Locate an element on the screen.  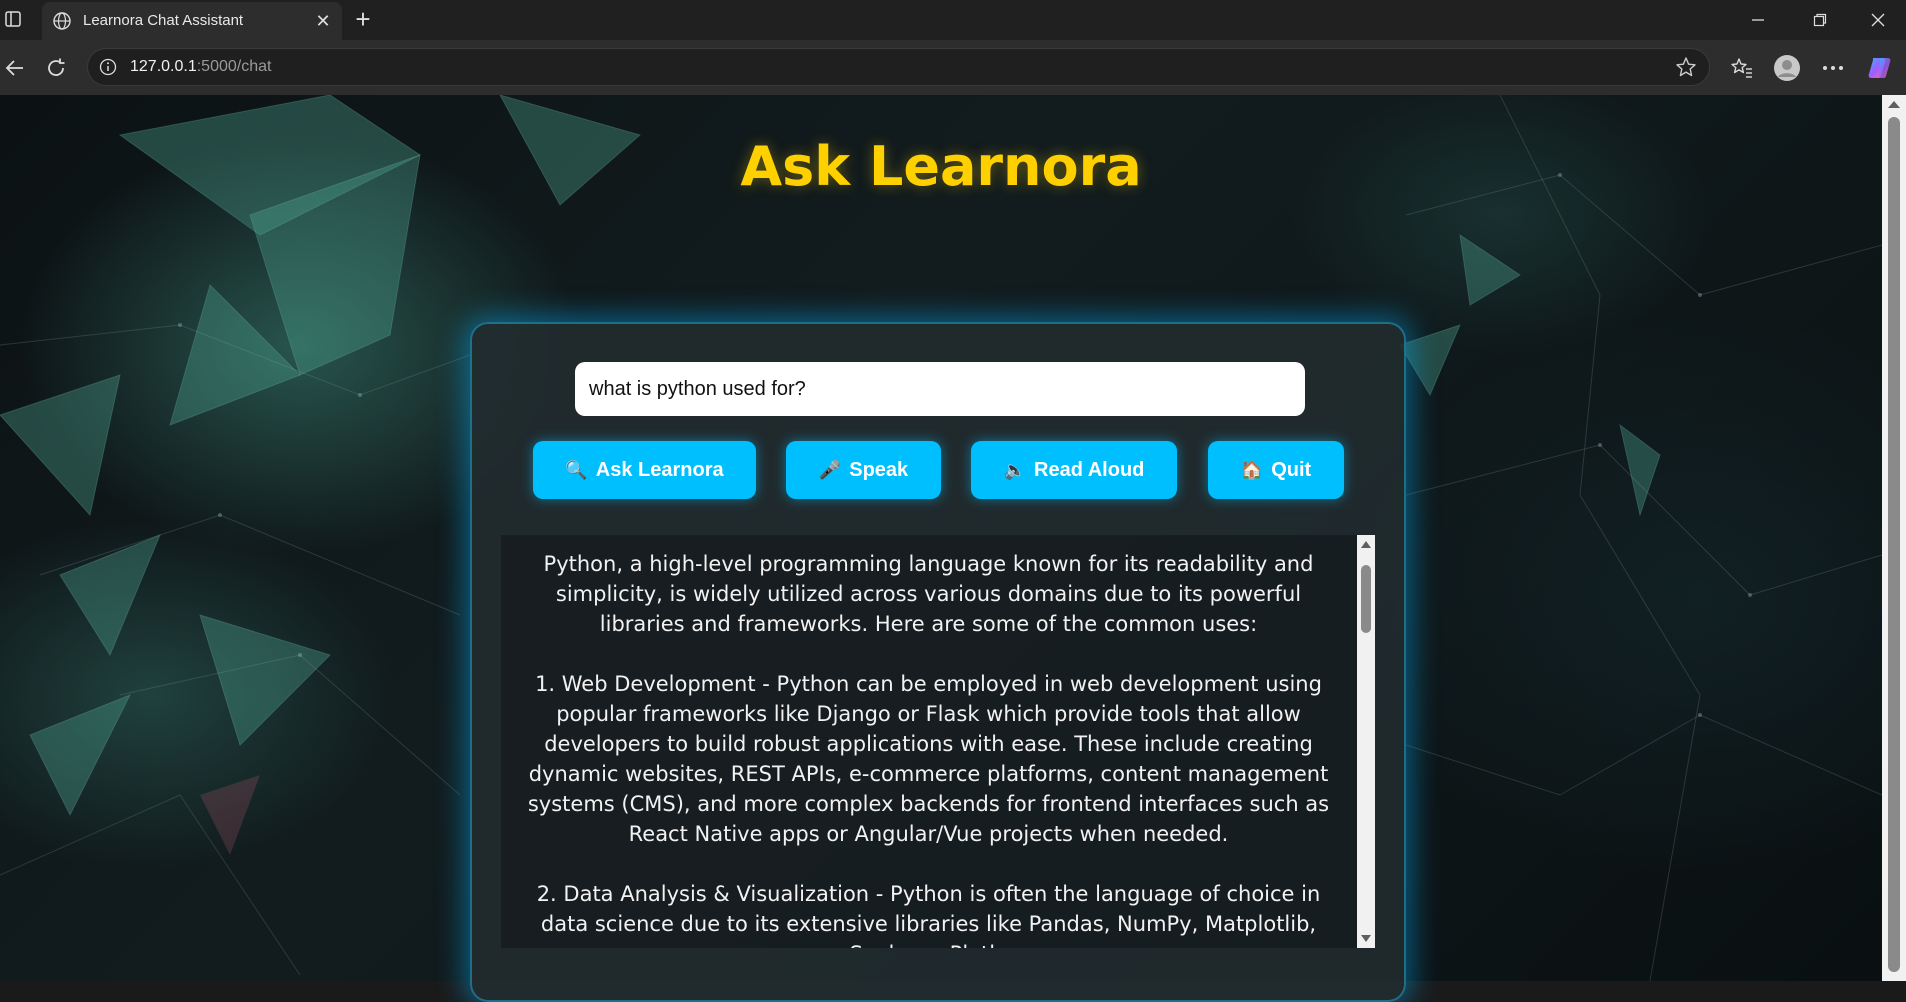
copilot-icon is located at coordinates (1880, 68).